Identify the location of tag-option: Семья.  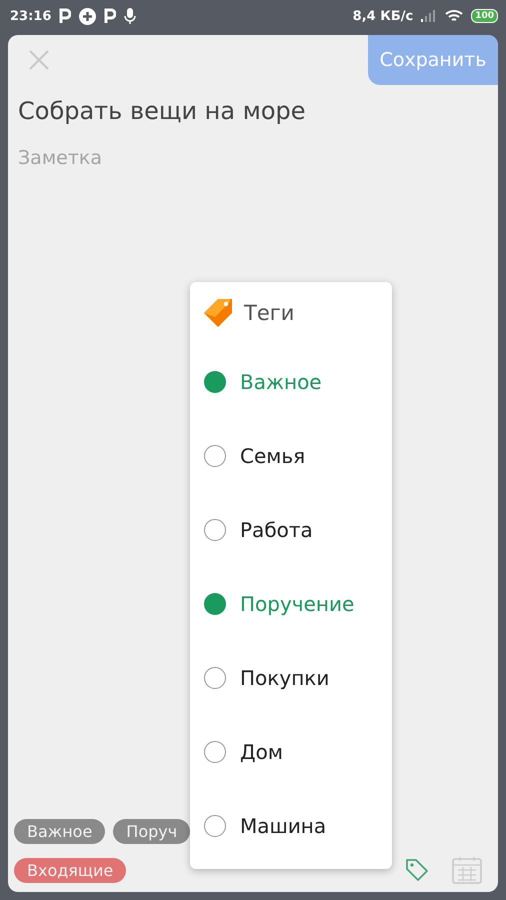
(273, 456).